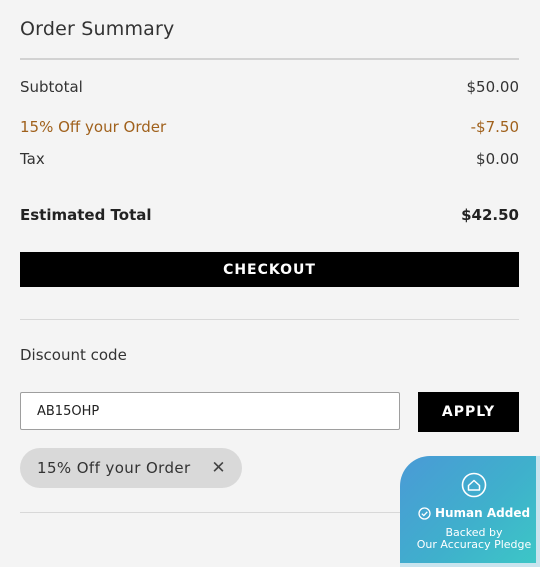 The image size is (540, 567). I want to click on discount-row: 15% Off your Order -$7.50, so click(269, 128).